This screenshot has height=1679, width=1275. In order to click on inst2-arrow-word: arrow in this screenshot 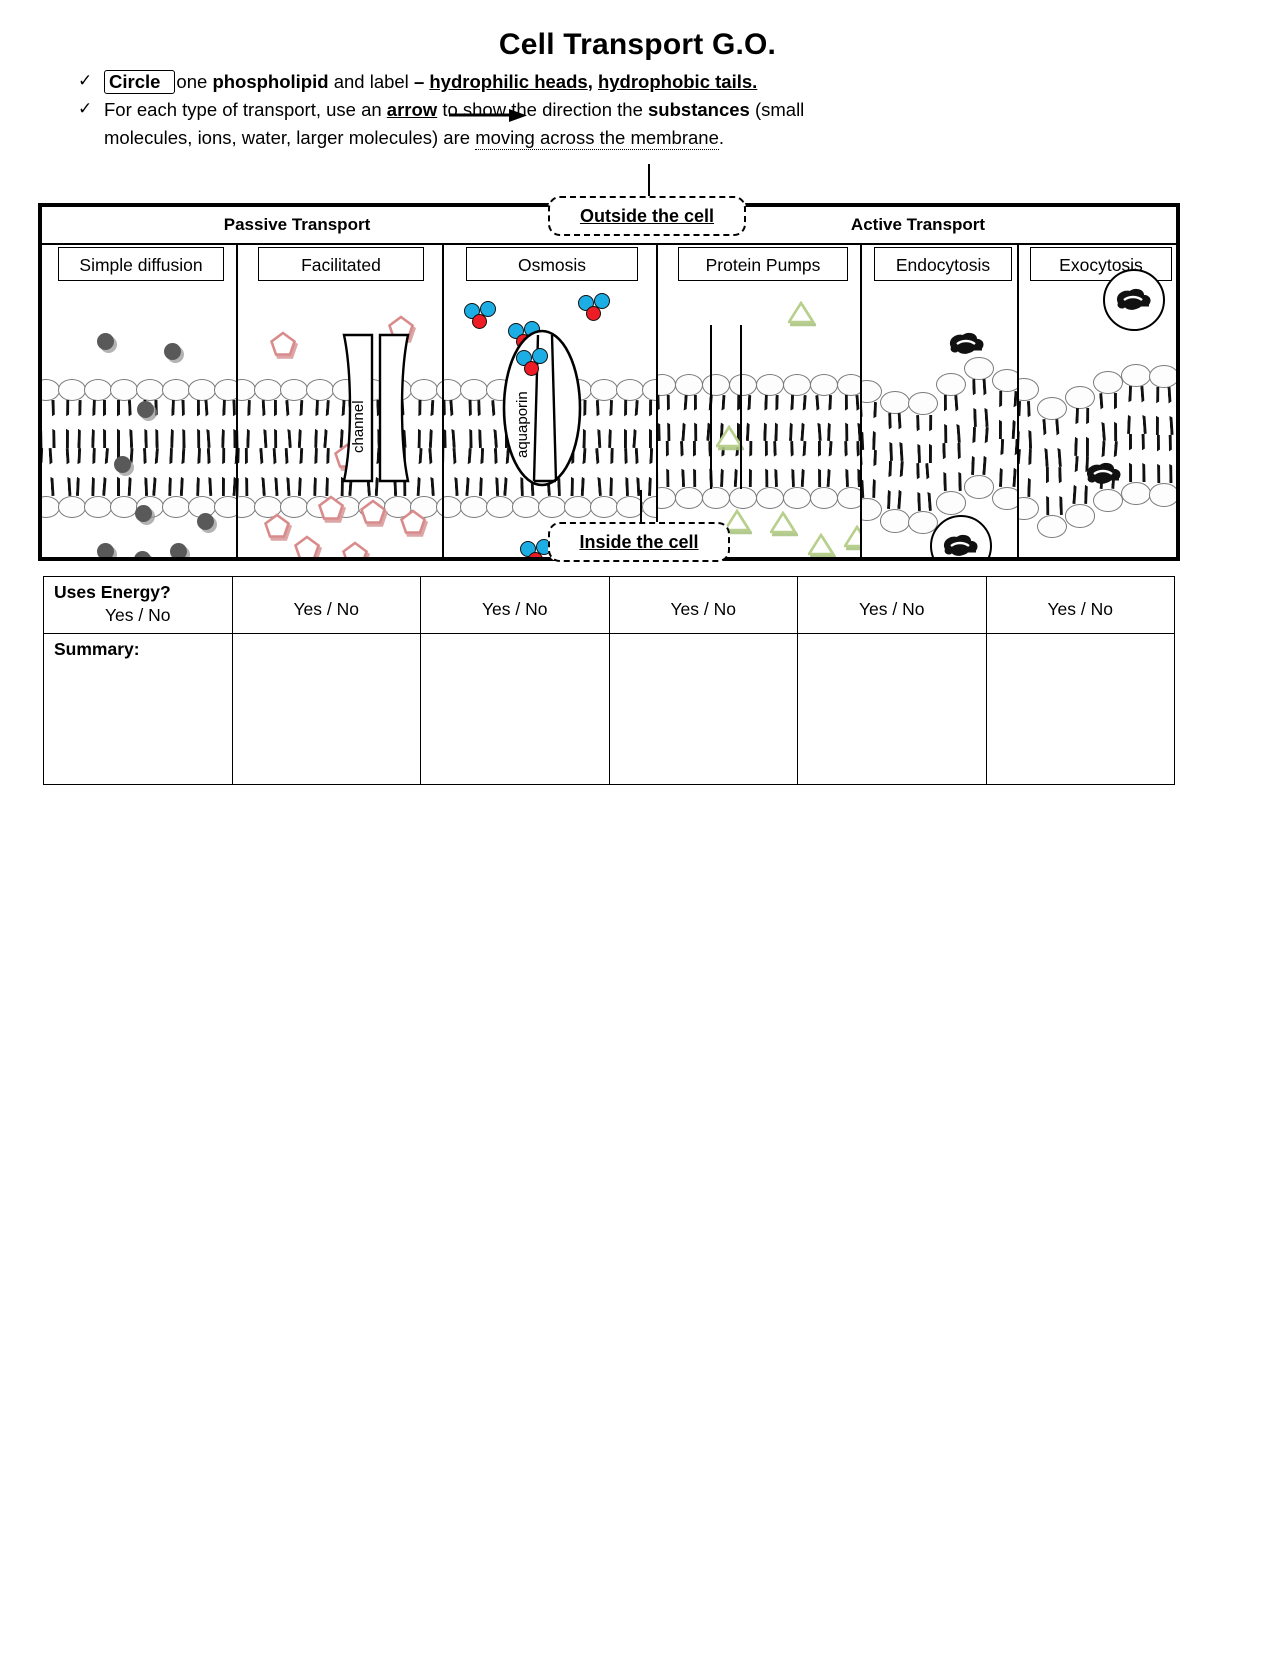, I will do `click(412, 109)`.